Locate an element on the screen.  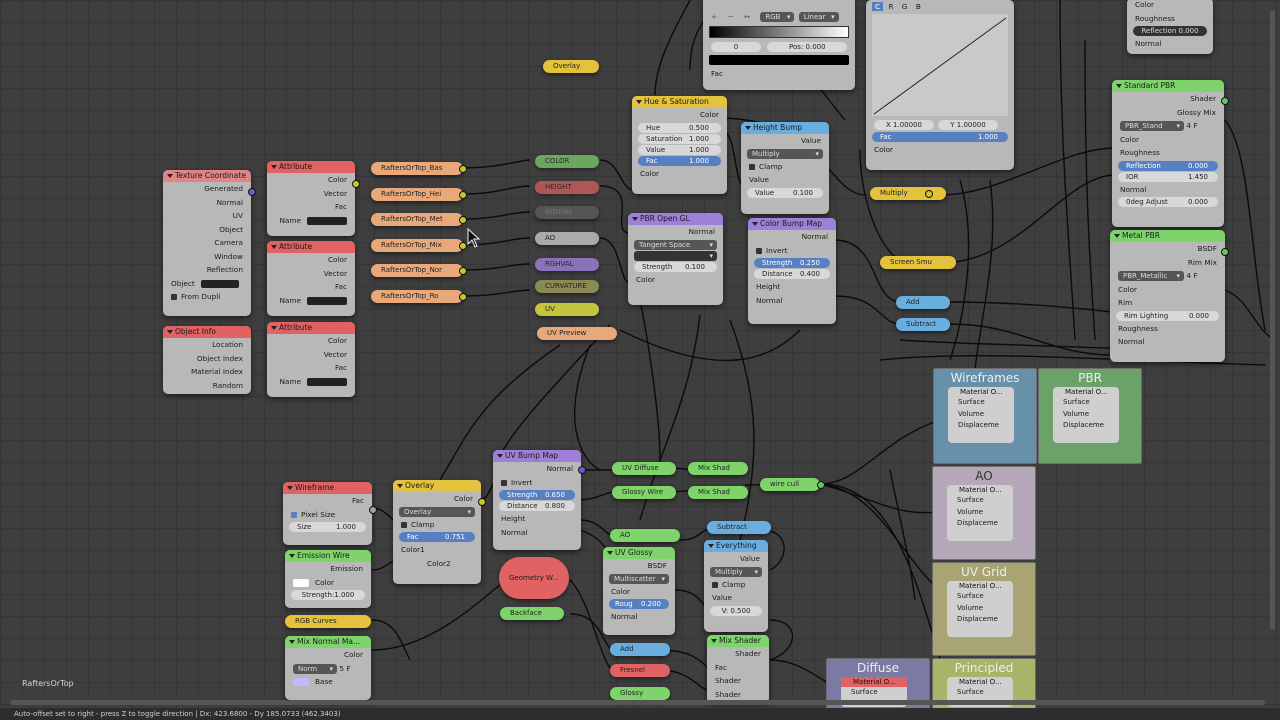
curve-tab-r: R is located at coordinates (890, 6).